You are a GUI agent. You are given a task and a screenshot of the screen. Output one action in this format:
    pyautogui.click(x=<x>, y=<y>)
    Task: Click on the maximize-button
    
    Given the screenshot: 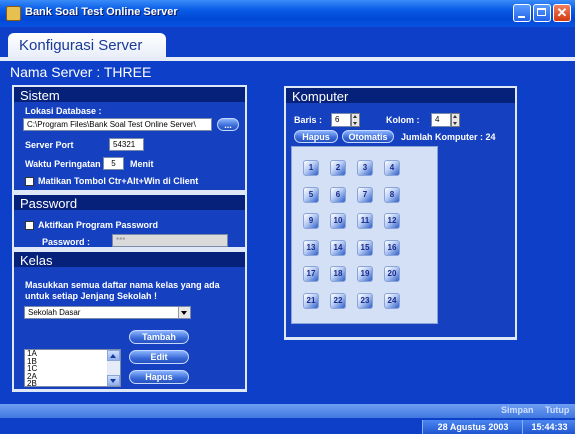 What is the action you would take?
    pyautogui.click(x=542, y=13)
    